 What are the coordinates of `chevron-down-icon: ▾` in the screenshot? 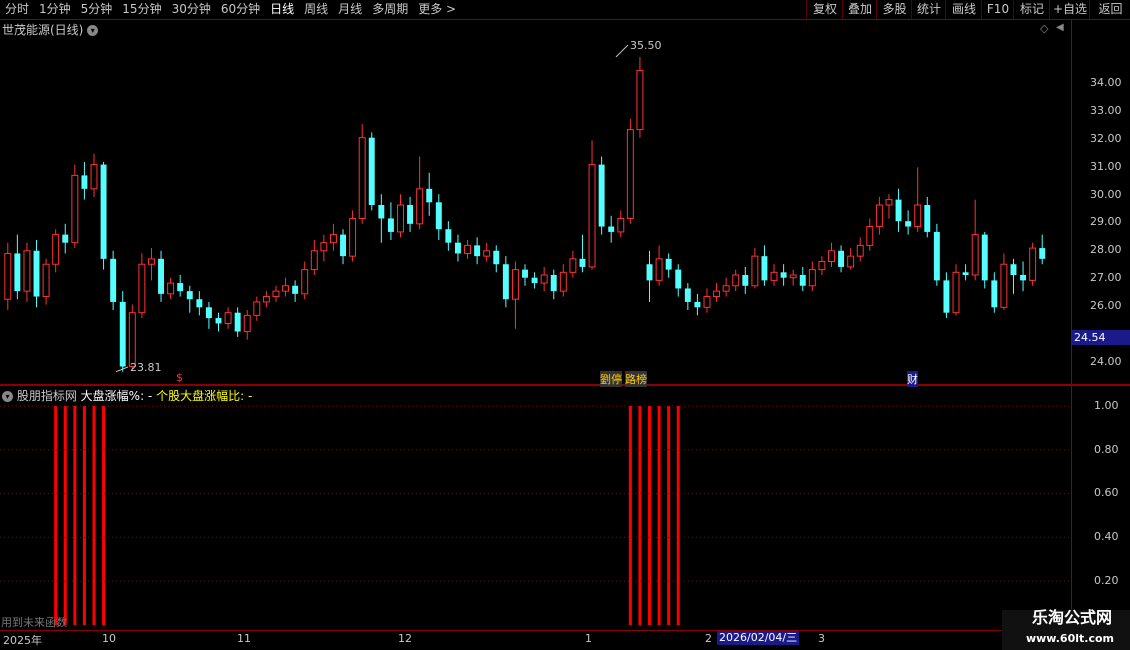 It's located at (7, 396).